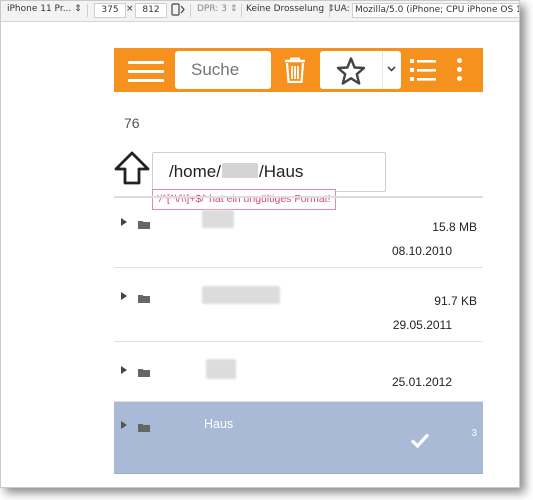 Image resolution: width=533 pixels, height=500 pixels. Describe the element at coordinates (281, 171) in the screenshot. I see `path-suffix: /Haus` at that location.